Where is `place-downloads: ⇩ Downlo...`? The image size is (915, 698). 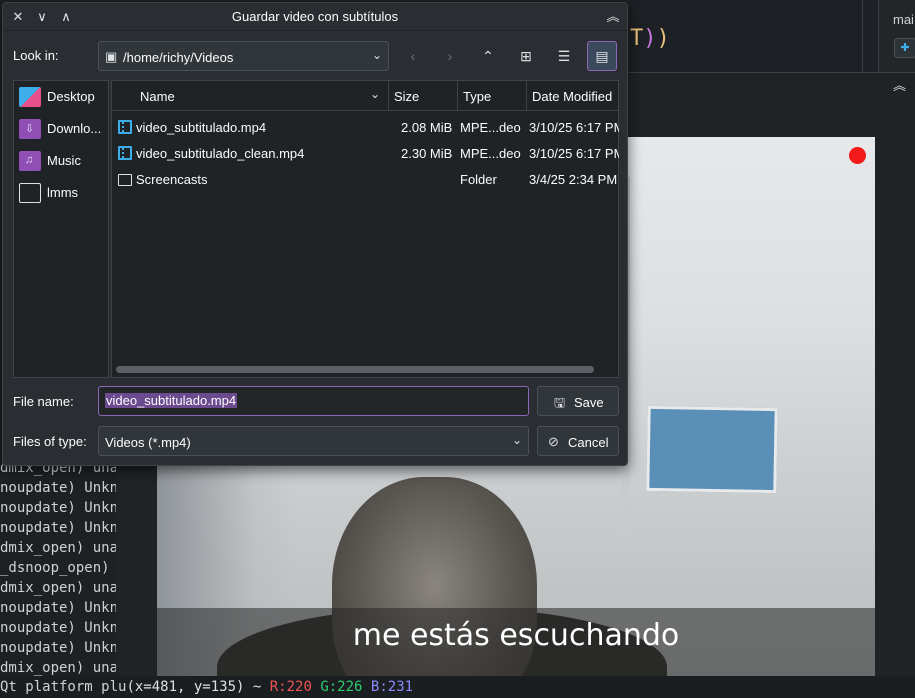
place-downloads: ⇩ Downlo... is located at coordinates (62, 129).